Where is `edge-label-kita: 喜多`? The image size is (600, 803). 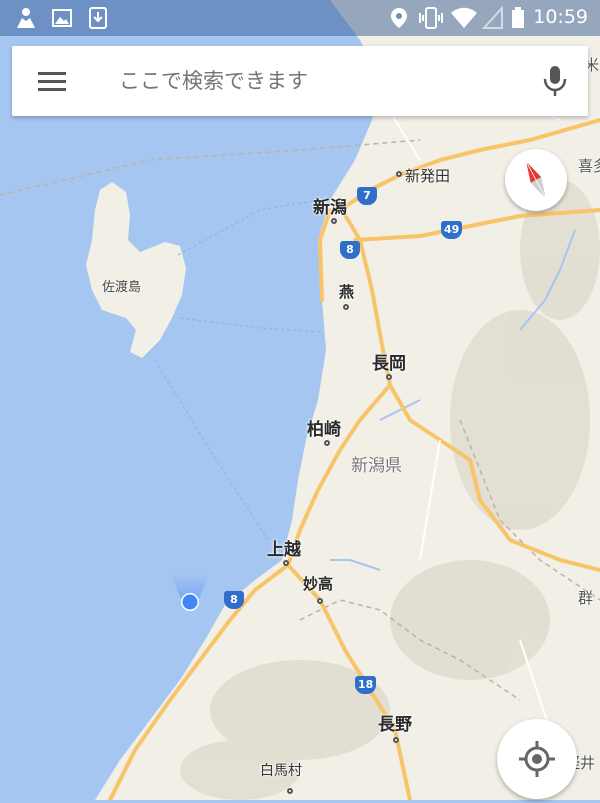
edge-label-kita: 喜多 is located at coordinates (589, 166).